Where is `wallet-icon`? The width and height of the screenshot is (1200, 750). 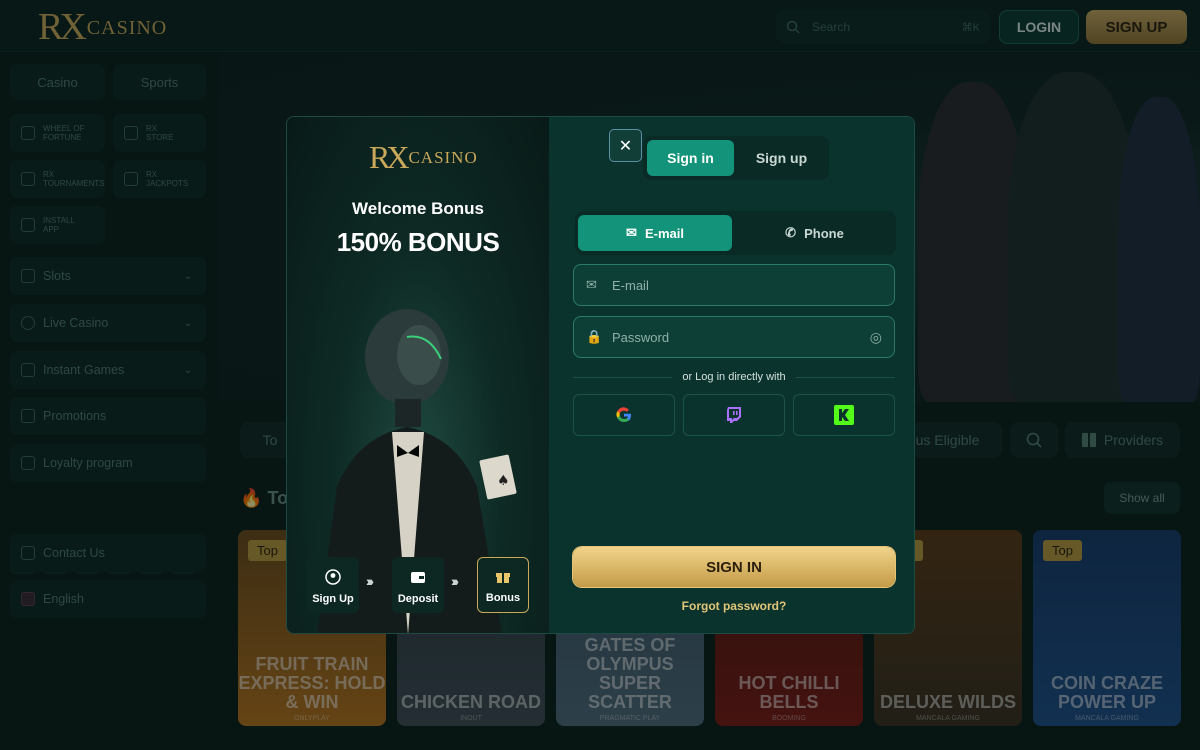
wallet-icon is located at coordinates (418, 577).